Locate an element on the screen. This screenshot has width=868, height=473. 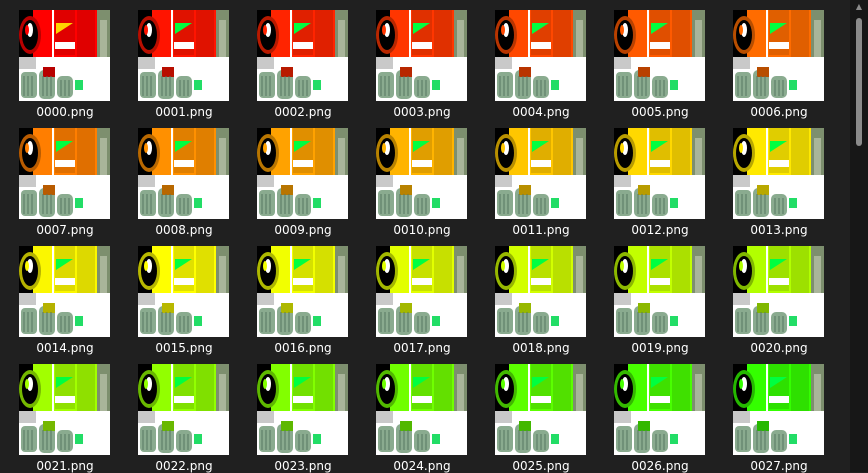
file-tile: 0018.png is located at coordinates (541, 296).